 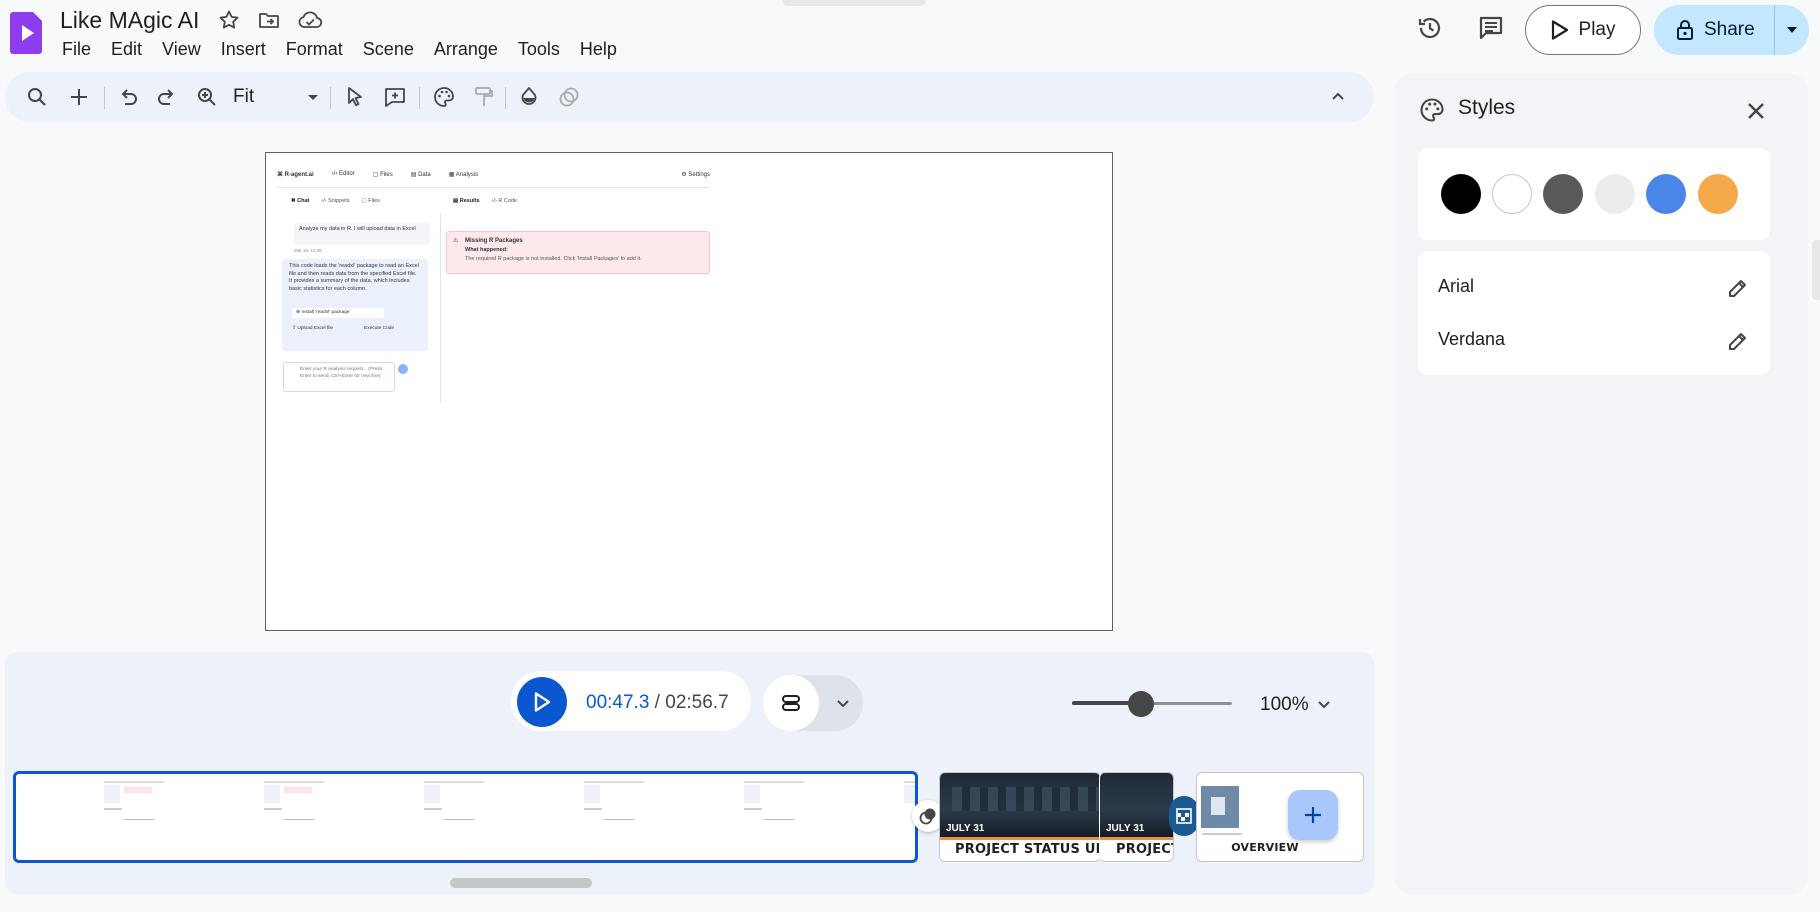 I want to click on top-drag-handle, so click(x=854, y=3).